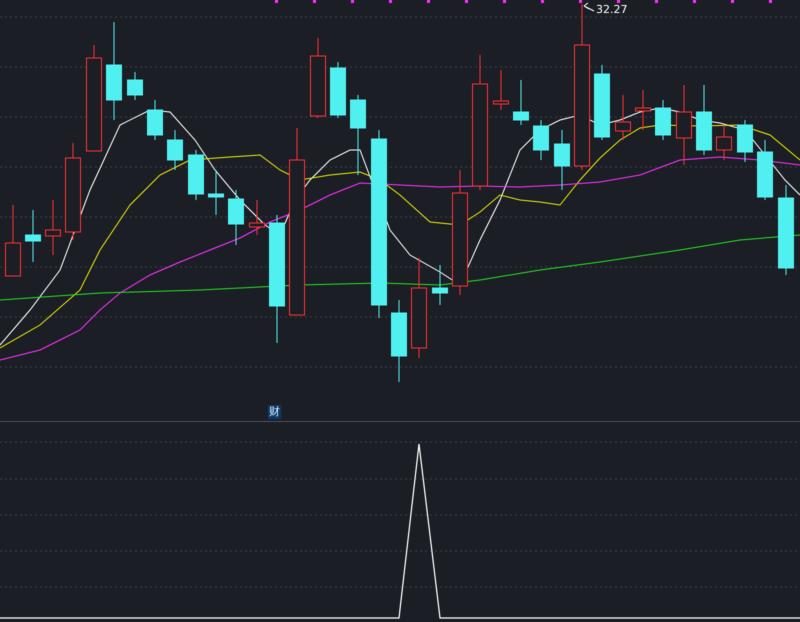 Image resolution: width=800 pixels, height=622 pixels. I want to click on marker-badge: 财, so click(274, 412).